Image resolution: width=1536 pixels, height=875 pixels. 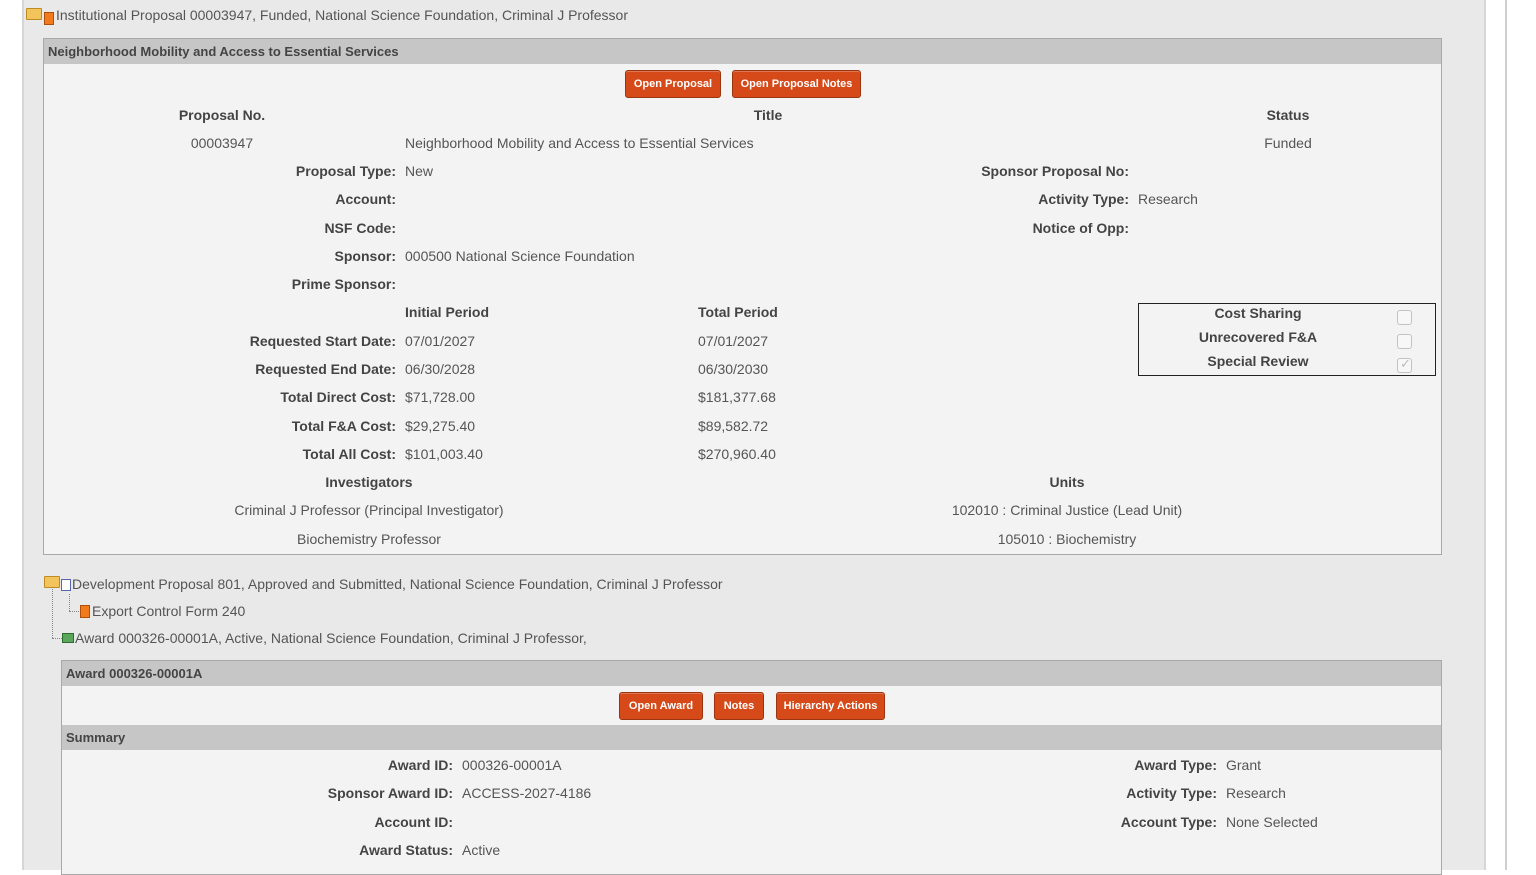 I want to click on initial-end-value: 06/30/2028, so click(x=440, y=369).